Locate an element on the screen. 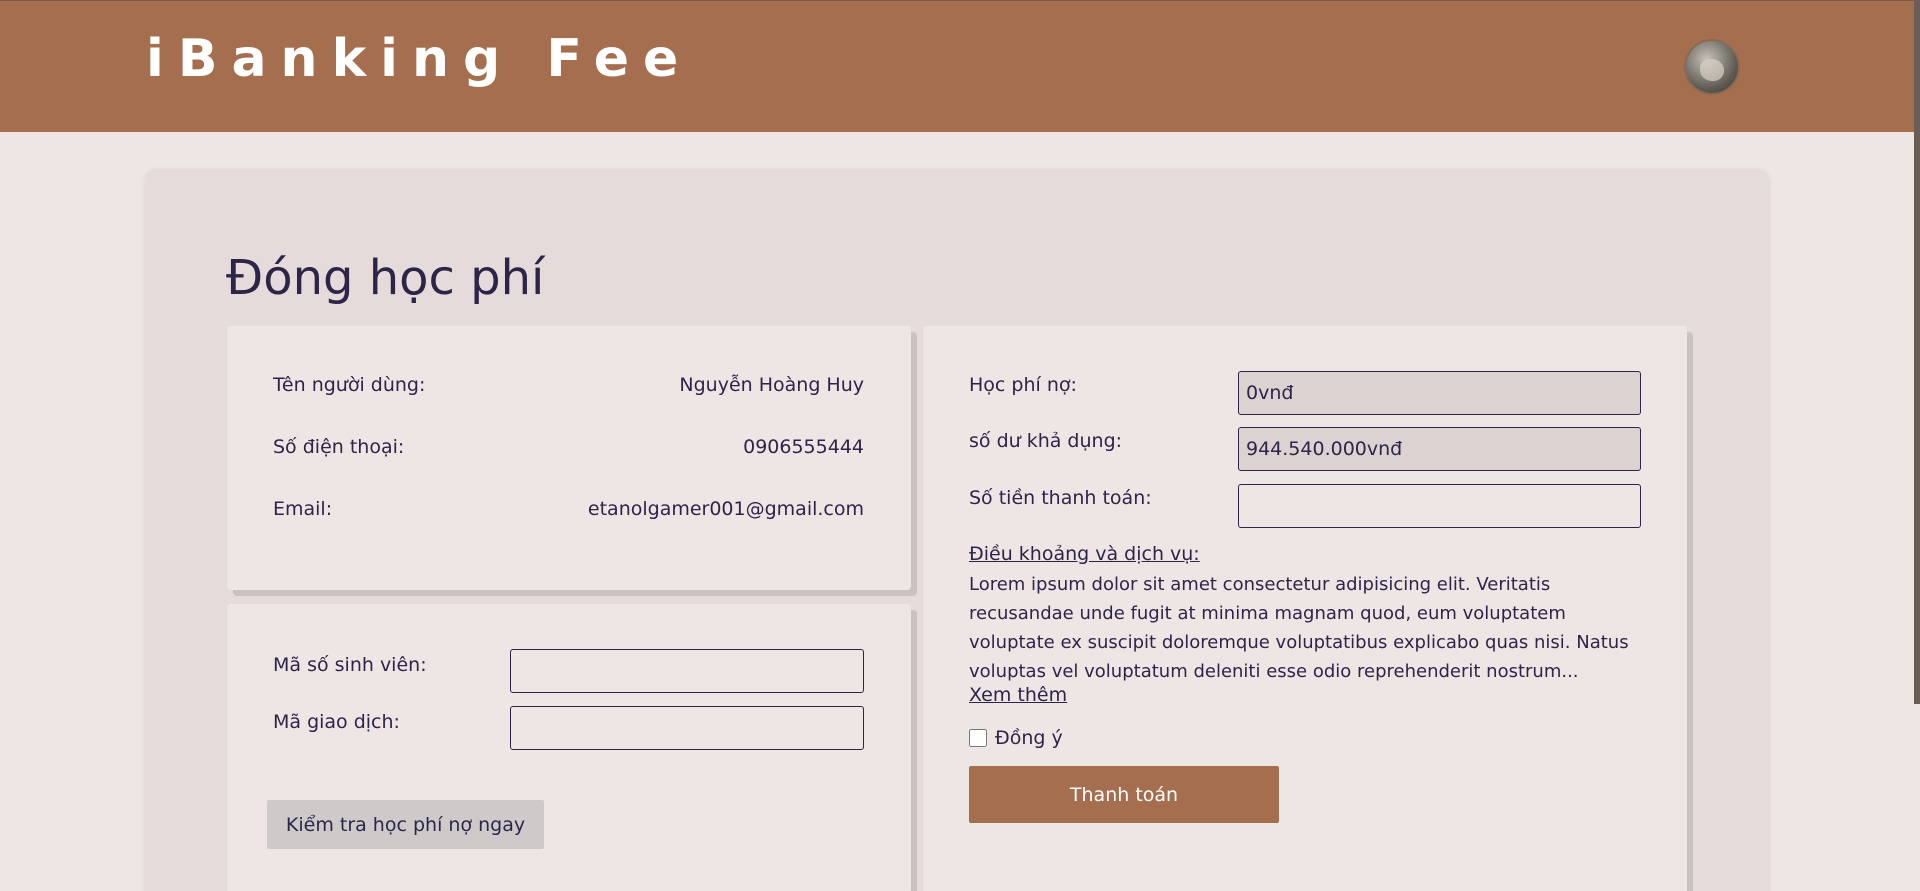 The image size is (1920, 891). balance-label: số dư khả dụng: is located at coordinates (1046, 441).